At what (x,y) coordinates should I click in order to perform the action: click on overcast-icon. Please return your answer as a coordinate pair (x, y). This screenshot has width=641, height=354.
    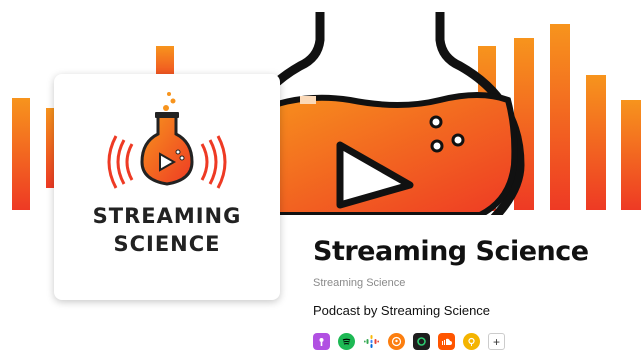
    Looking at the image, I should click on (396, 341).